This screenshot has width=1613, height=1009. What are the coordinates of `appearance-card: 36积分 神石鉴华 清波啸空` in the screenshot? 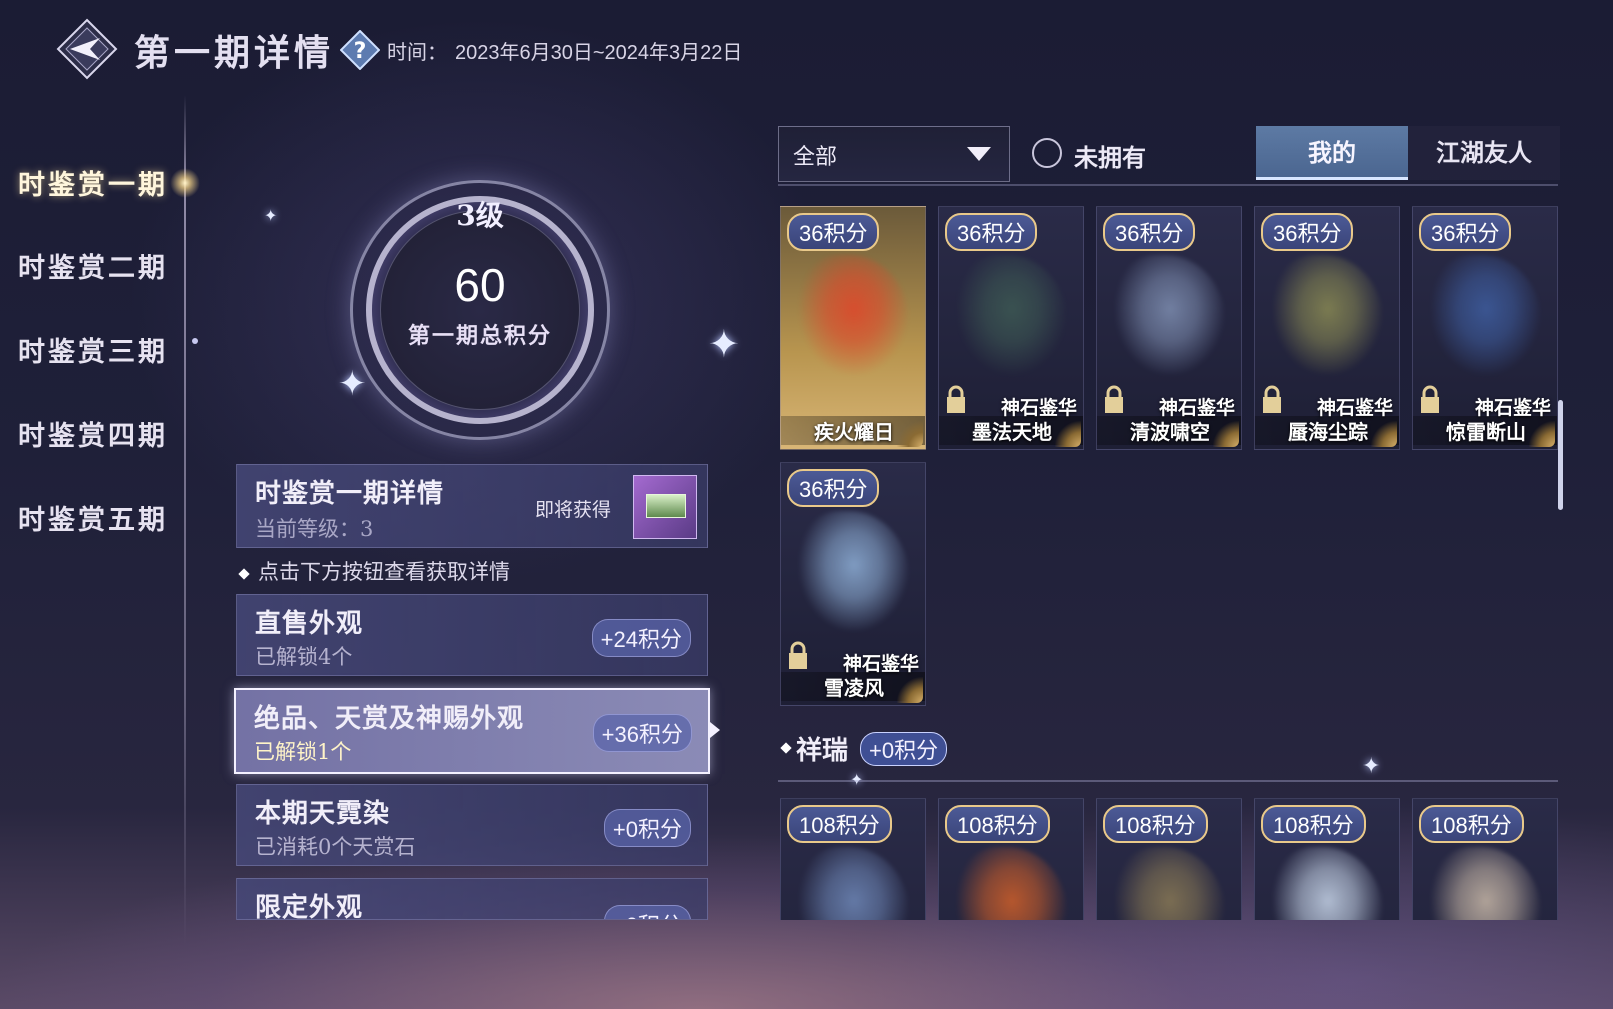 It's located at (1169, 328).